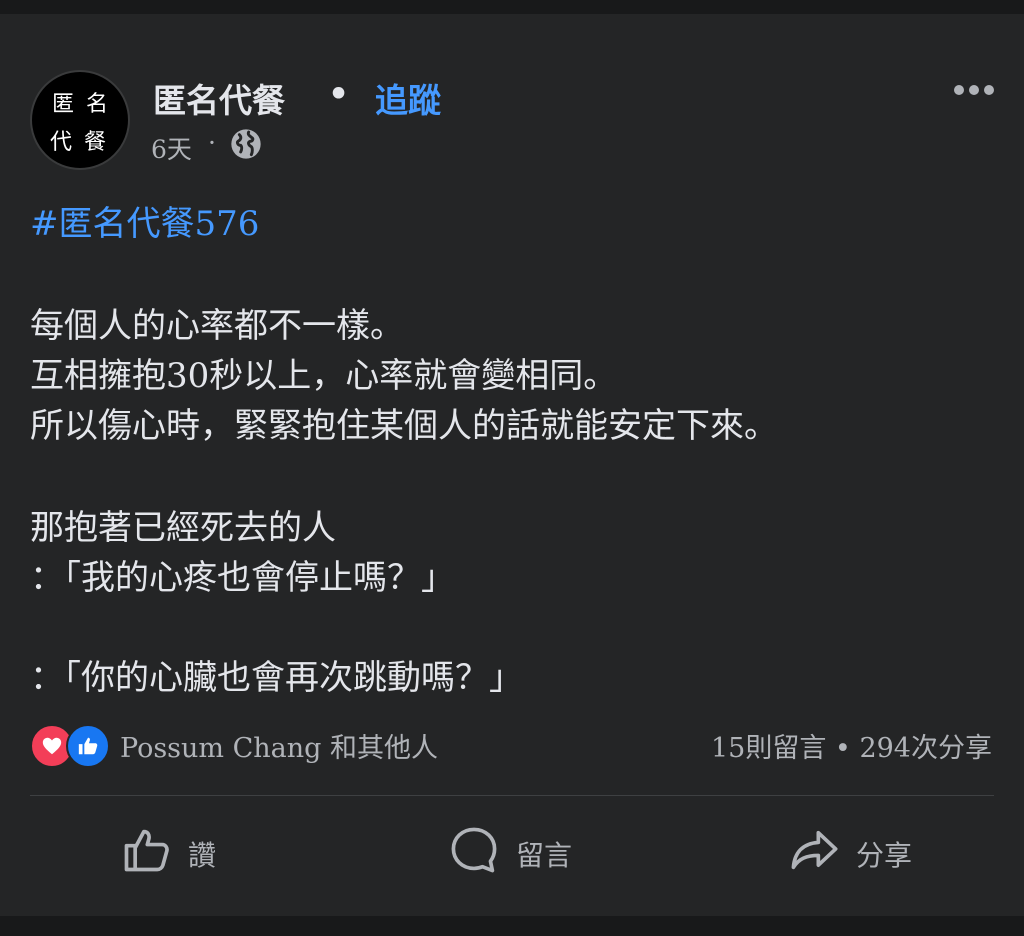  I want to click on like-label: 讚, so click(202, 855).